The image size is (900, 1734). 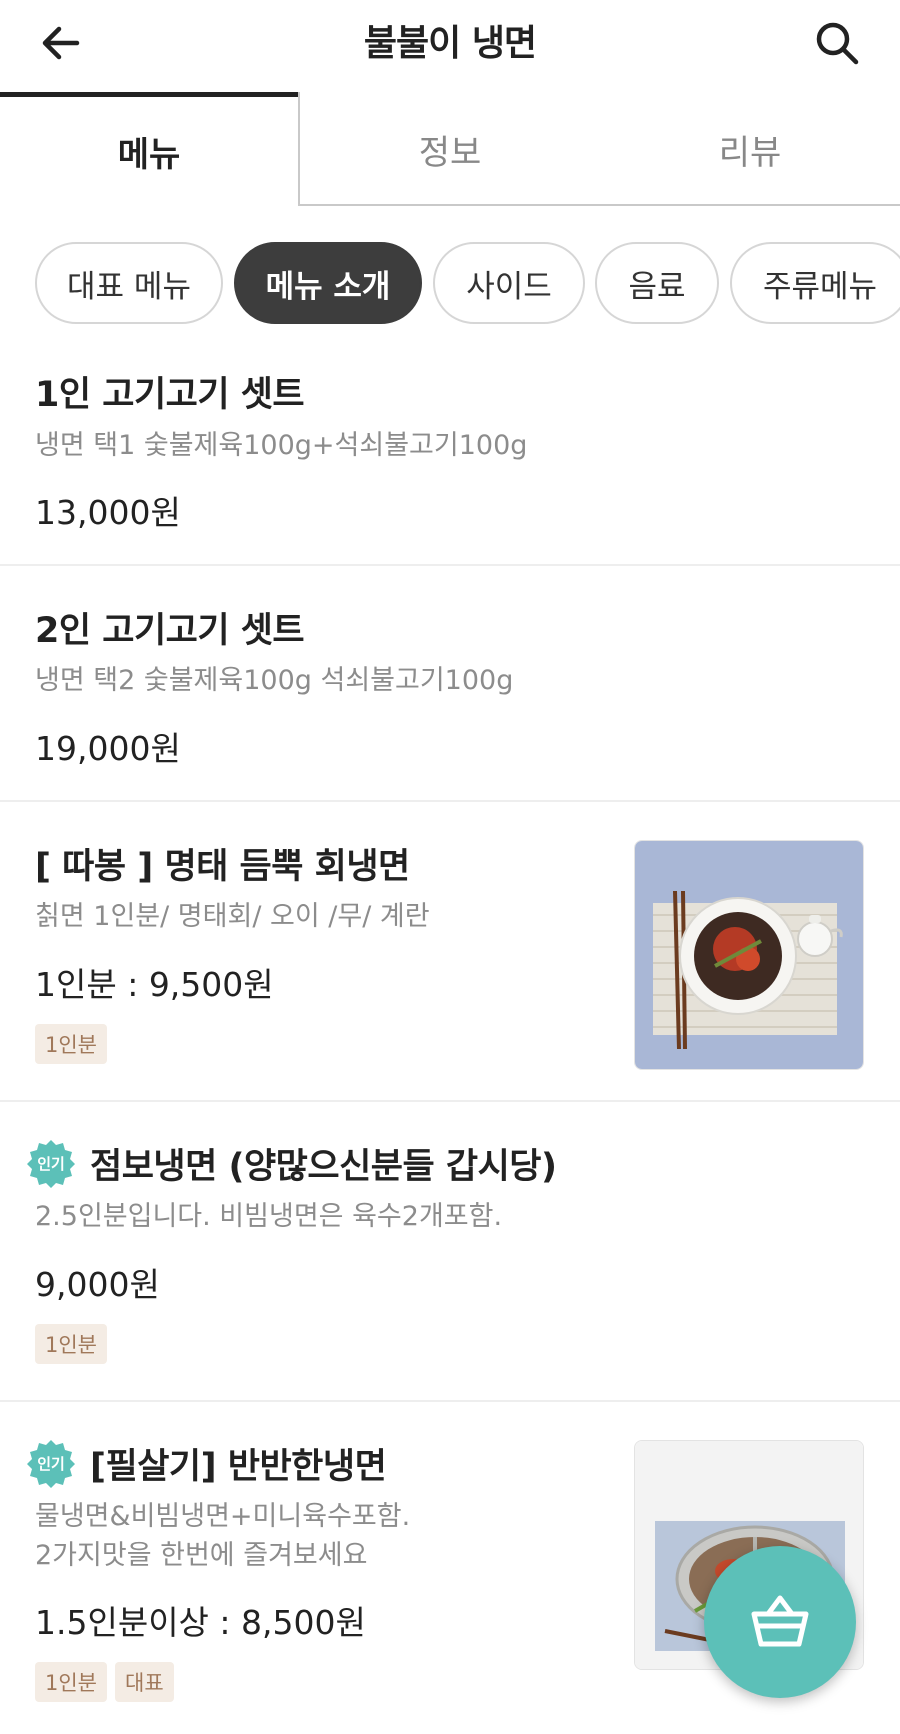 I want to click on menu-item-desc: 2.5인분입니다. 비빔냉면은 육수2개포함., so click(x=269, y=1216).